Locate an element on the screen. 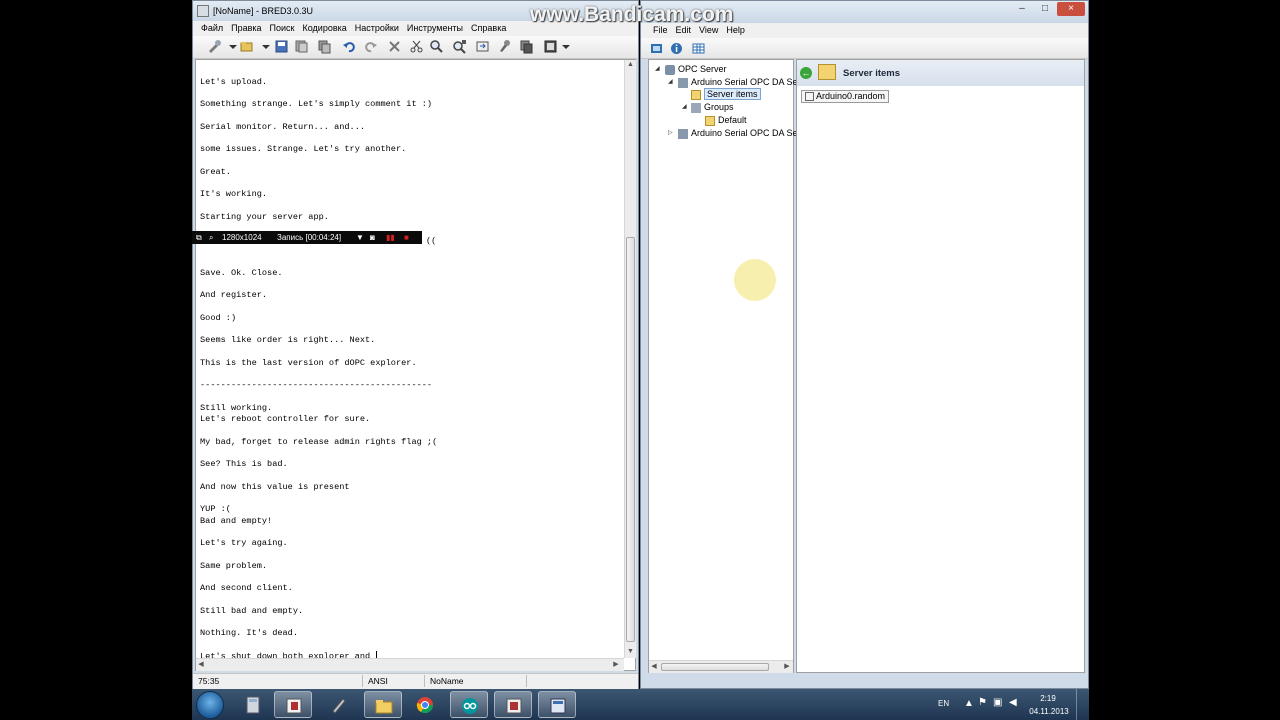 The width and height of the screenshot is (1280, 720). arduino-icon is located at coordinates (469, 704).